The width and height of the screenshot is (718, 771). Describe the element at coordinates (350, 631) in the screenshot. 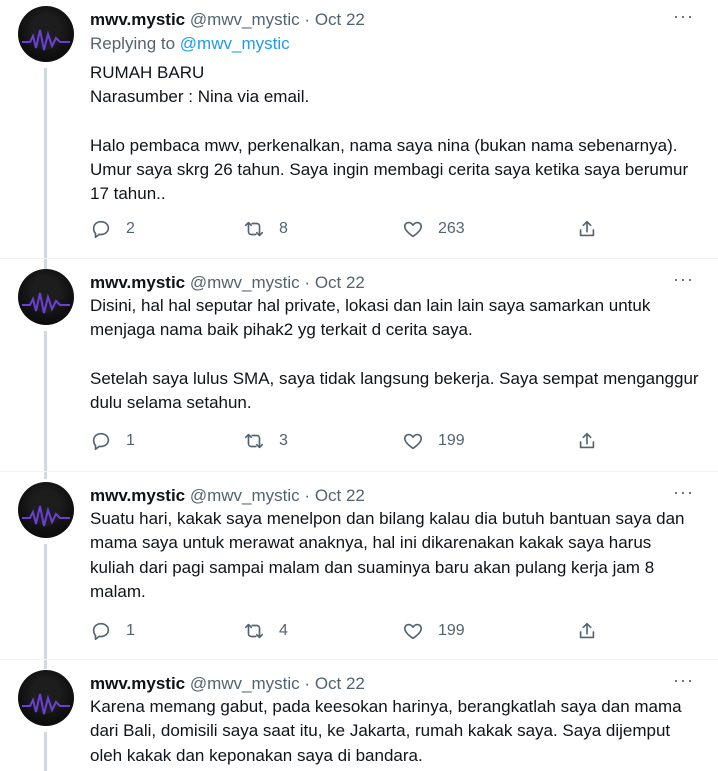

I see `tweet-actions: 1 4 199` at that location.